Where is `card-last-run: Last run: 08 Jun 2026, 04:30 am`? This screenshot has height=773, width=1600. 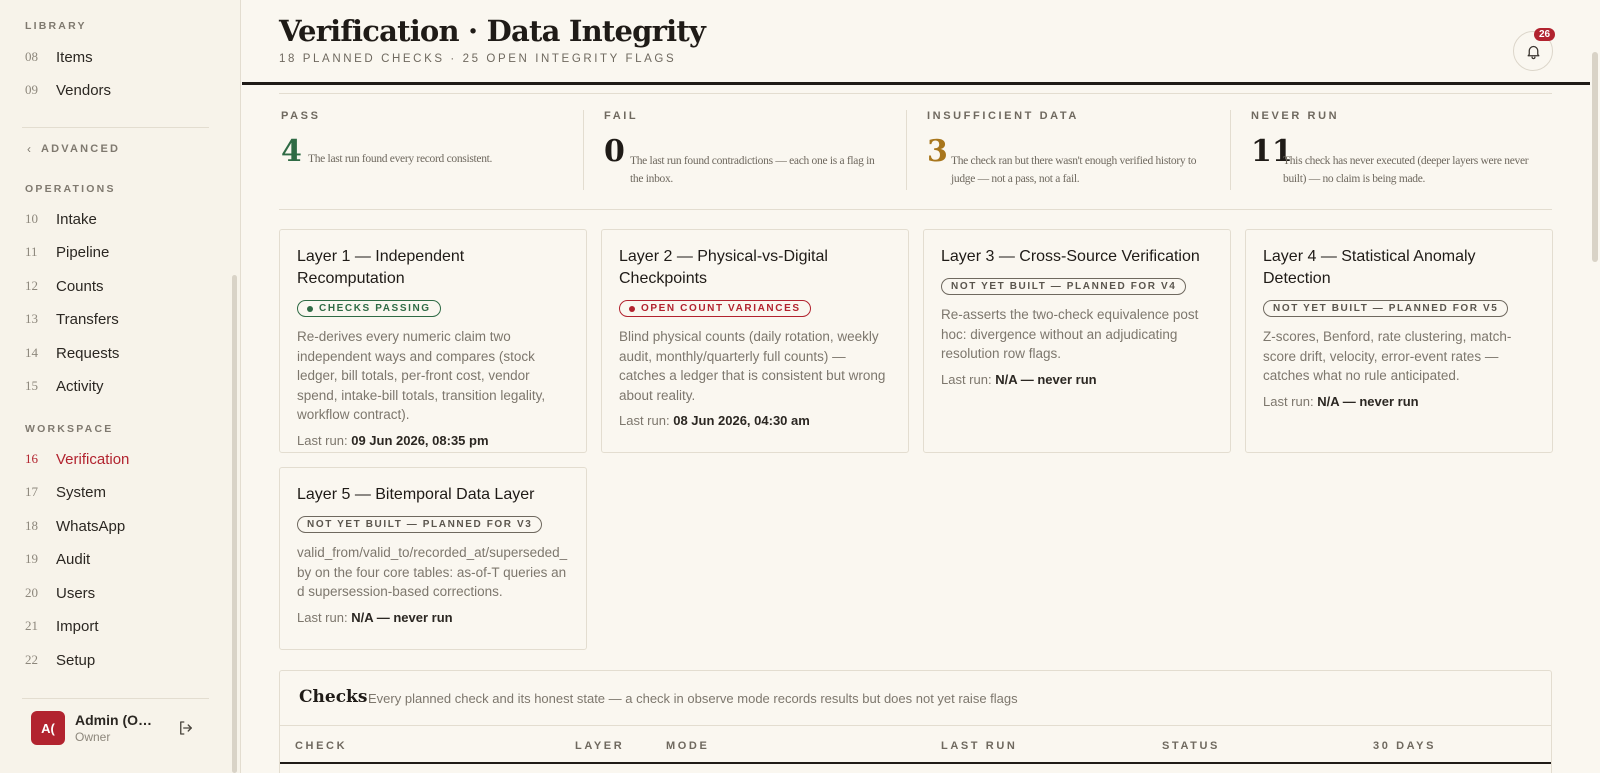
card-last-run: Last run: 08 Jun 2026, 04:30 am is located at coordinates (755, 420).